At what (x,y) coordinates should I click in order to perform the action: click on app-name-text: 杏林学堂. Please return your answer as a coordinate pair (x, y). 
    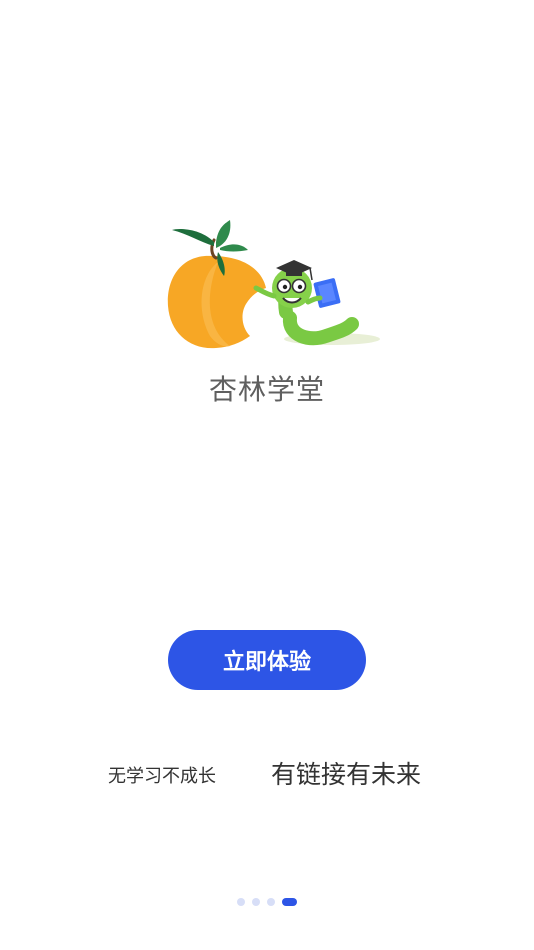
    Looking at the image, I should click on (266, 389).